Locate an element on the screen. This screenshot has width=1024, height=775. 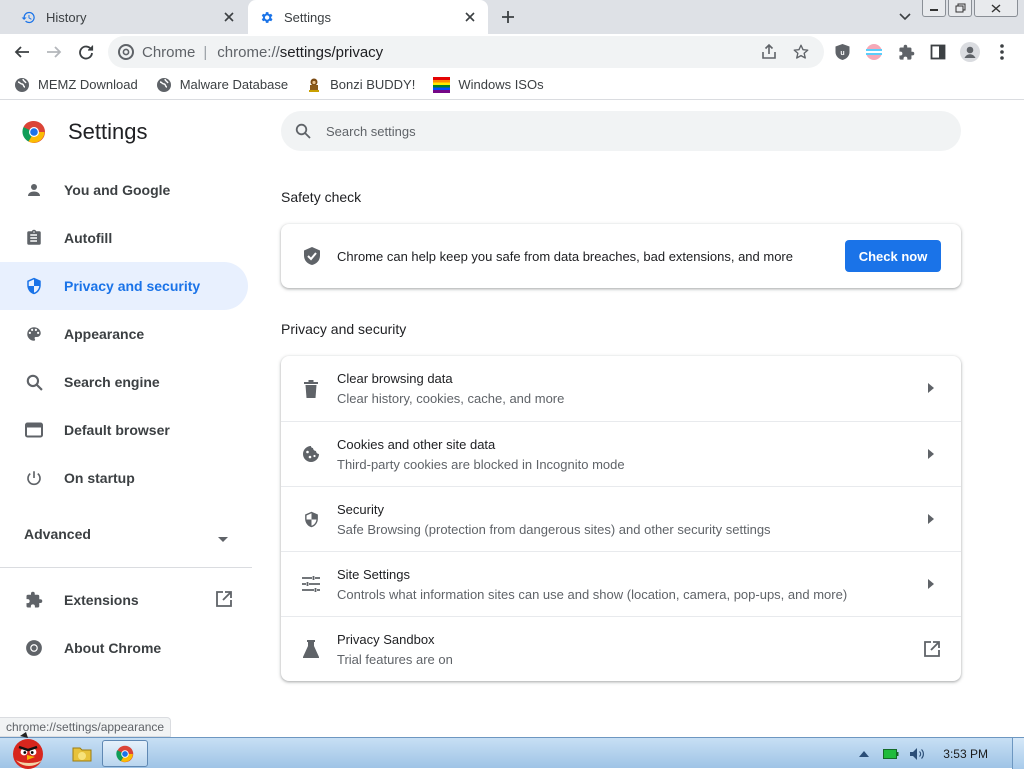
shield-icon is located at coordinates (311, 519).